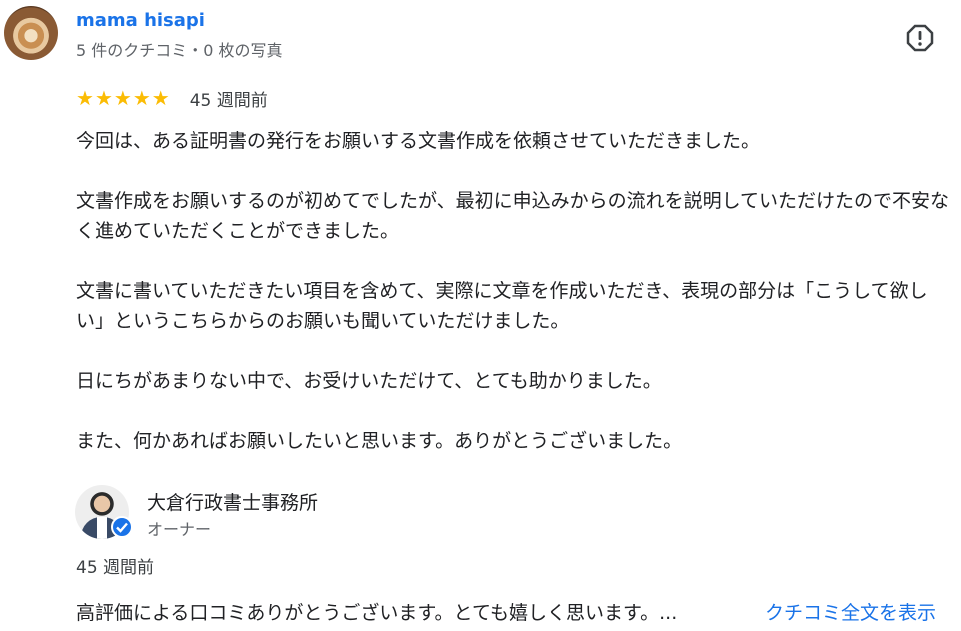 The width and height of the screenshot is (961, 631). Describe the element at coordinates (179, 529) in the screenshot. I see `owner-role: オーナー` at that location.